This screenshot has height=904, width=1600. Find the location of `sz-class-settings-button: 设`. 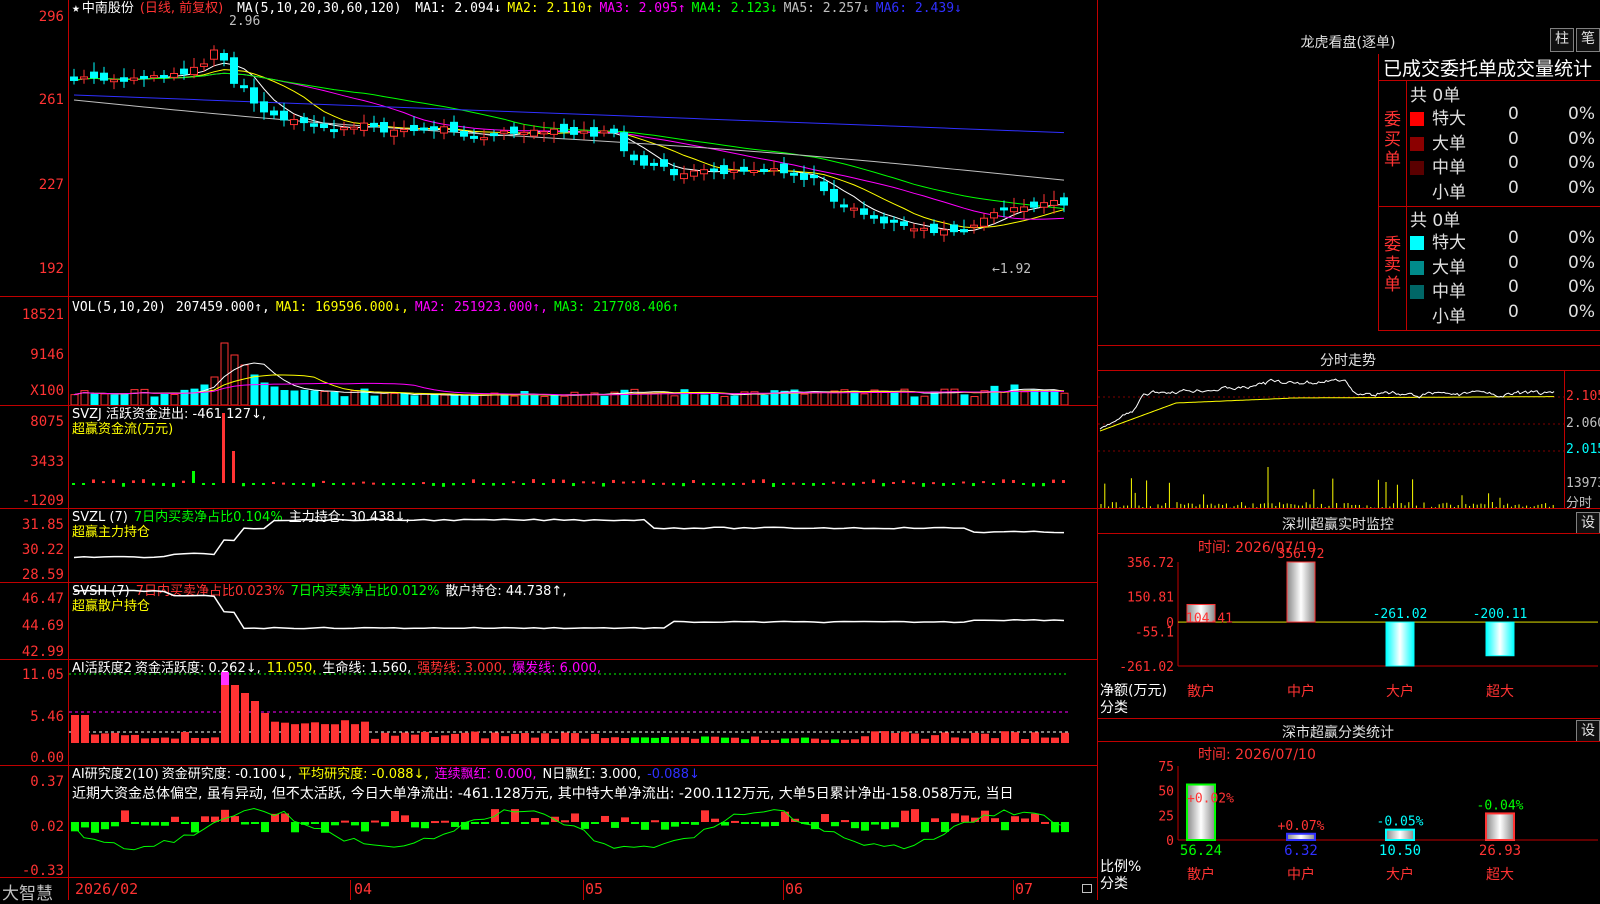

sz-class-settings-button: 设 is located at coordinates (1588, 731).